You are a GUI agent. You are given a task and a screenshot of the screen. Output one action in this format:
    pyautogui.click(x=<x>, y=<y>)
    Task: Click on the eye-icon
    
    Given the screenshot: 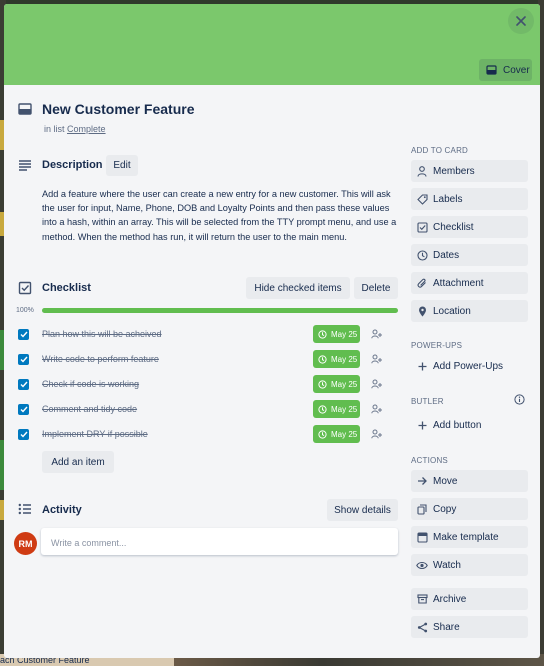 What is the action you would take?
    pyautogui.click(x=422, y=565)
    